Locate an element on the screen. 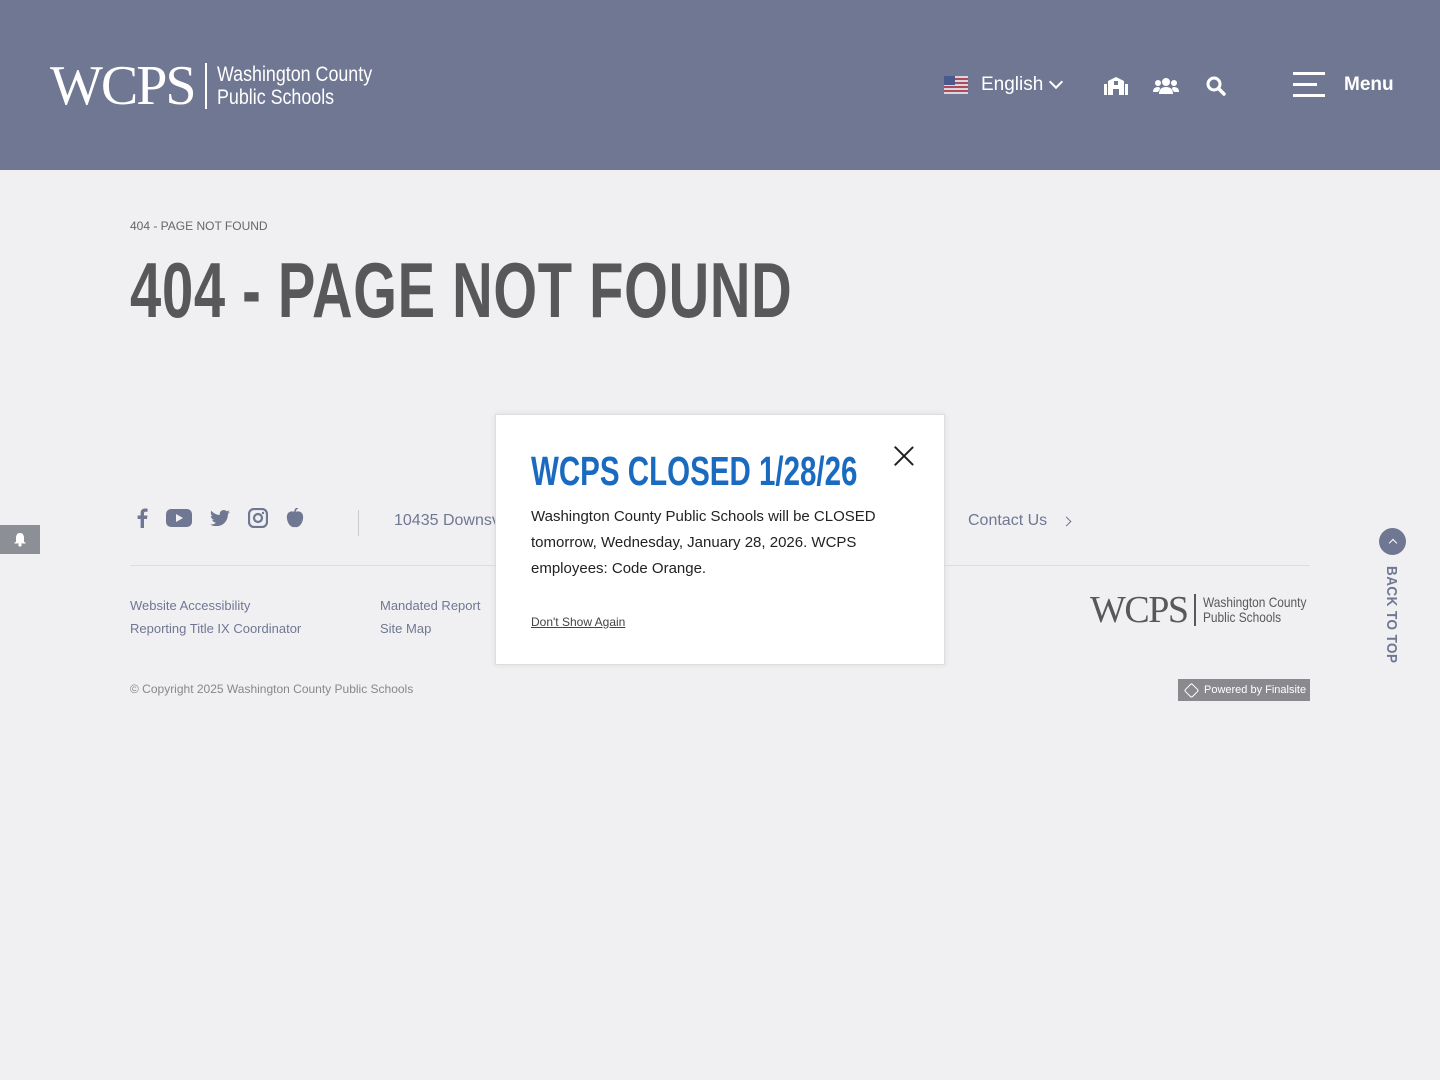 The image size is (1440, 1080). twitter-icon is located at coordinates (220, 518).